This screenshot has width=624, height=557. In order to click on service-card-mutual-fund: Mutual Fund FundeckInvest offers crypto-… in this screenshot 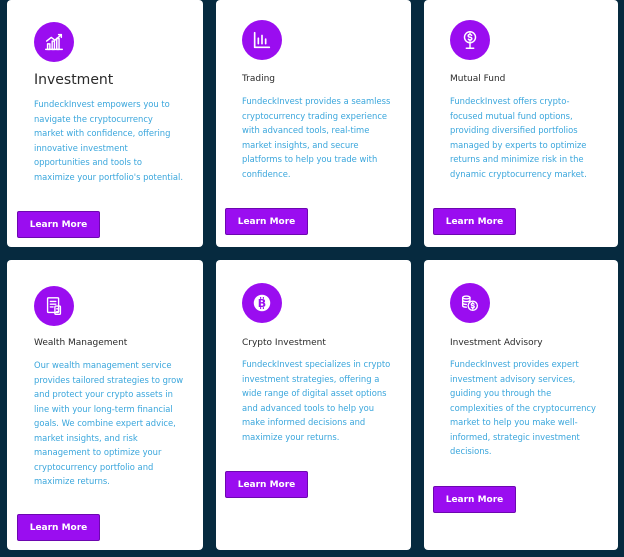, I will do `click(521, 123)`.